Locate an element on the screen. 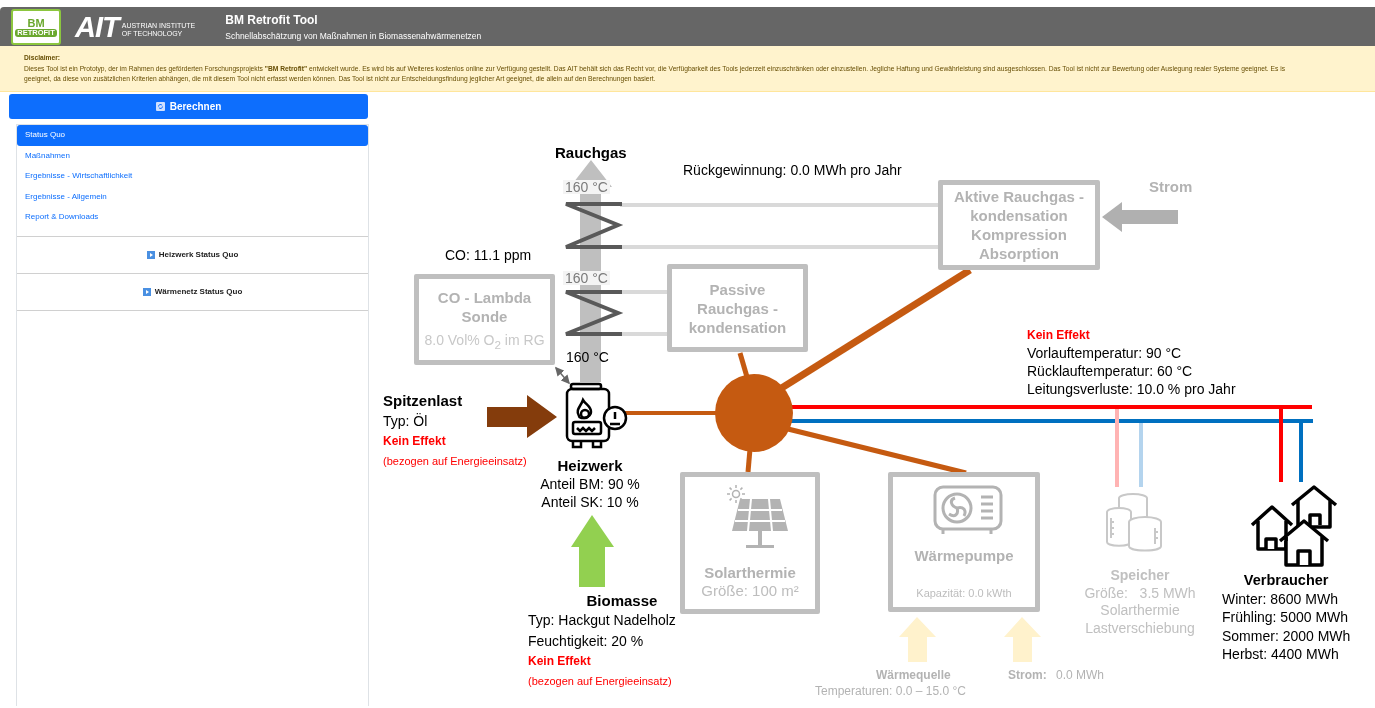 This screenshot has width=1375, height=708. power-arrow is located at coordinates (1022, 639).